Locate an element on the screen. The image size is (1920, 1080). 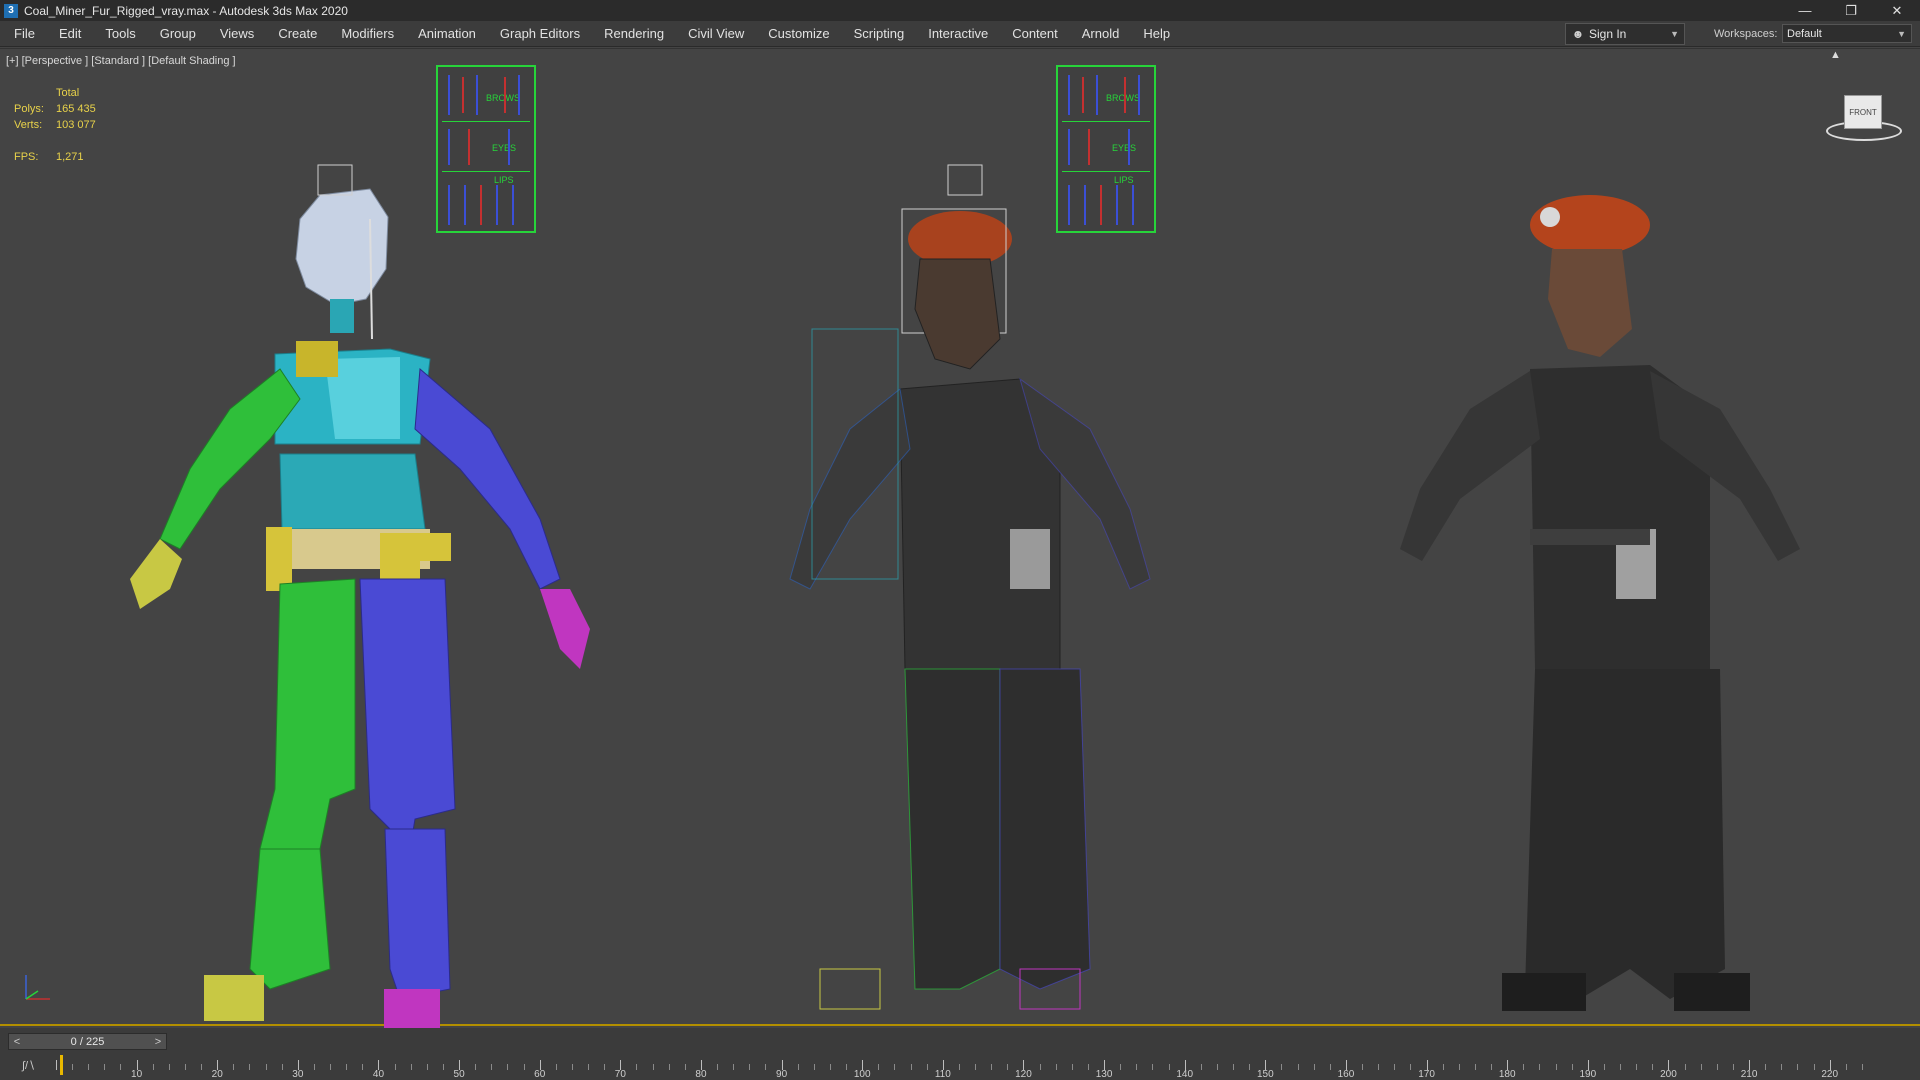
timeline-tick-label: 120 is located at coordinates (1023, 1074).